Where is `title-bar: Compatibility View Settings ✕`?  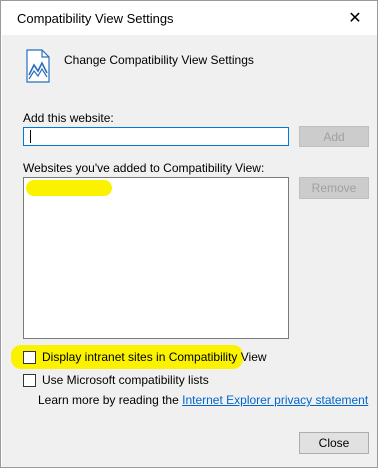 title-bar: Compatibility View Settings ✕ is located at coordinates (189, 18).